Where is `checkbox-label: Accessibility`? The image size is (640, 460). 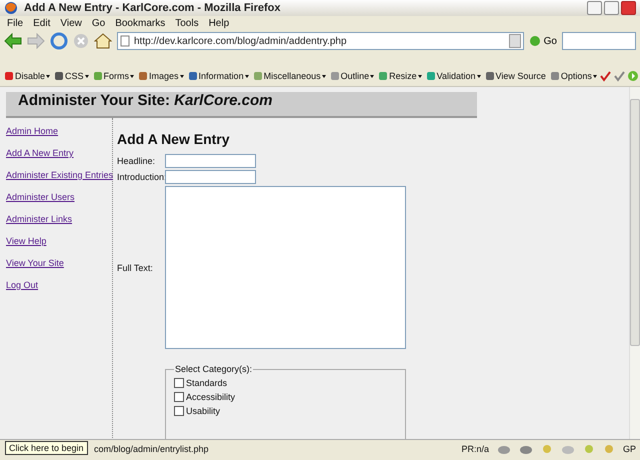 checkbox-label: Accessibility is located at coordinates (211, 397).